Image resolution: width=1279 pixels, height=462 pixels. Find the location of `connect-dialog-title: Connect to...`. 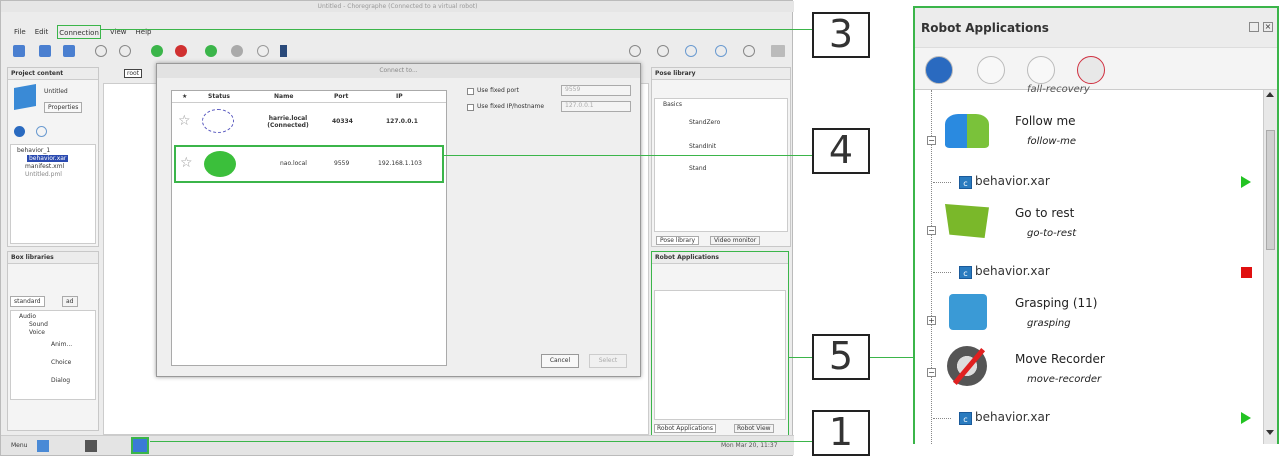

connect-dialog-title: Connect to... is located at coordinates (398, 71).